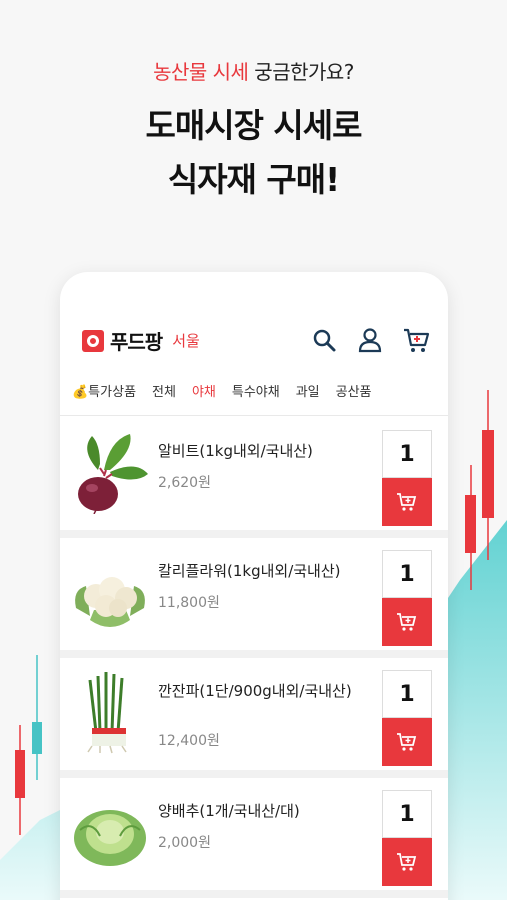 Image resolution: width=507 pixels, height=900 pixels. I want to click on product-name: 양배추(1개/국내산/대), so click(229, 811).